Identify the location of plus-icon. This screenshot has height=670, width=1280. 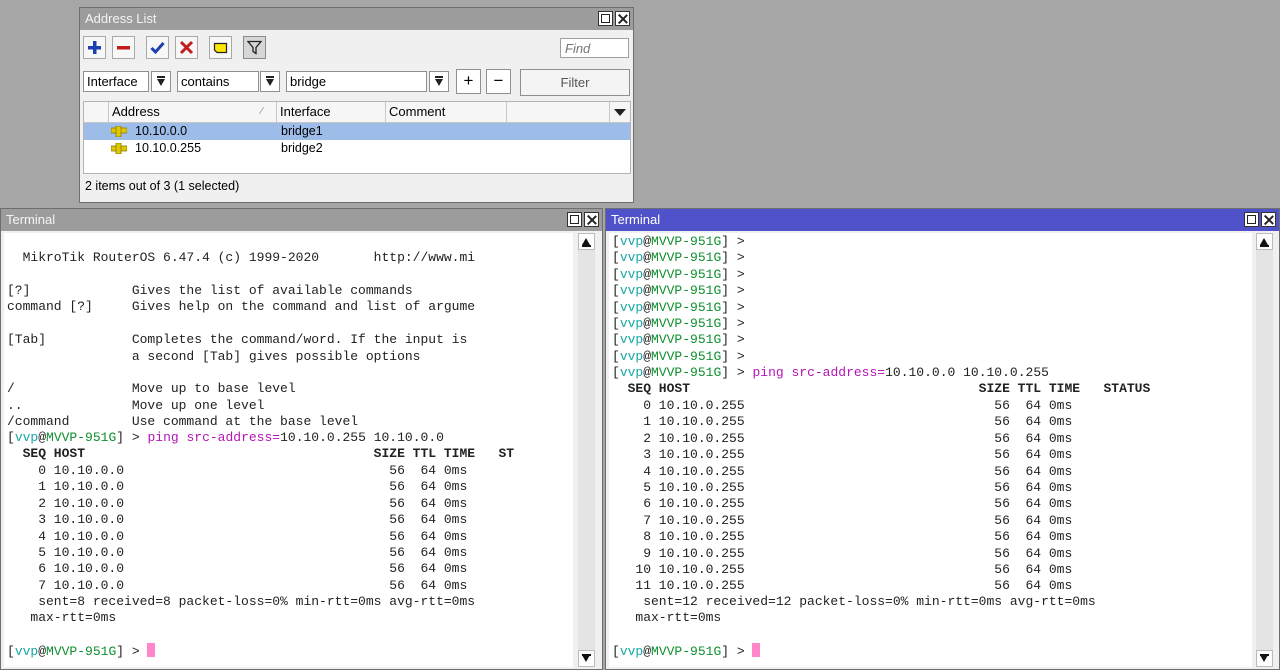
(94, 47).